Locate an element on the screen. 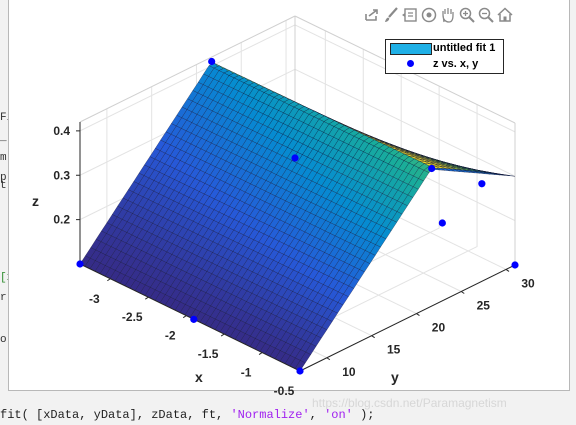 This screenshot has width=576, height=425. x-tick-label: -0.5 is located at coordinates (284, 391).